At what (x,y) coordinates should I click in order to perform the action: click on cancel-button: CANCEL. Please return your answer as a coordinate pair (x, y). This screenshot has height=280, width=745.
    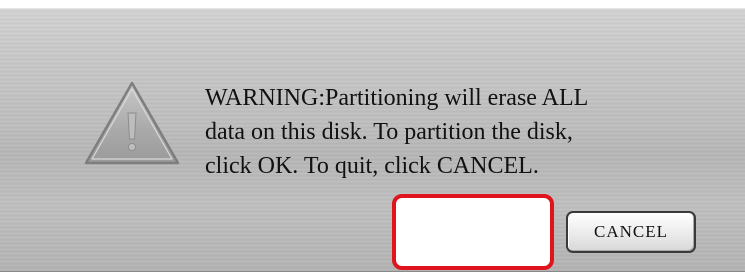
    Looking at the image, I should click on (631, 232).